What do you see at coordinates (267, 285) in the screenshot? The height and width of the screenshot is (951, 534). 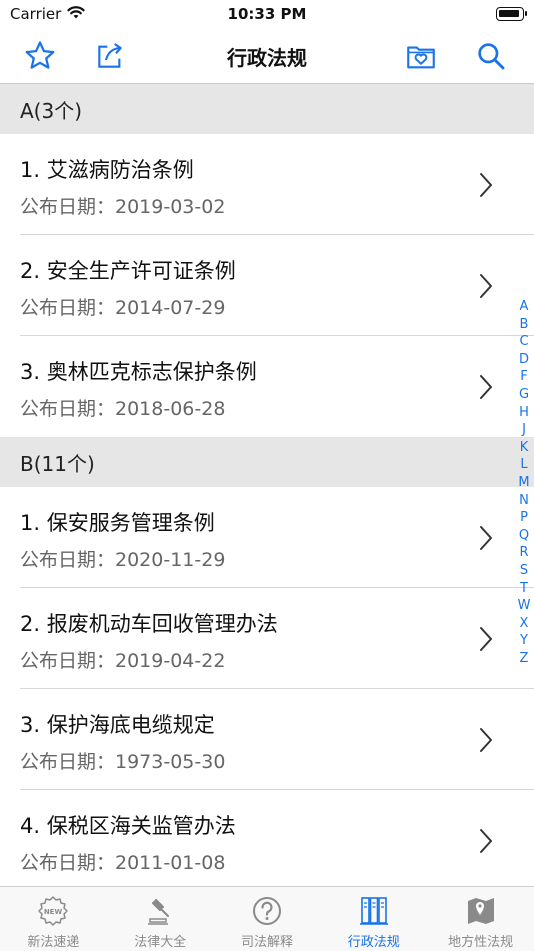 I see `list-item: 2. 安全生产许可证条例 公布日期：2014-07-29` at bounding box center [267, 285].